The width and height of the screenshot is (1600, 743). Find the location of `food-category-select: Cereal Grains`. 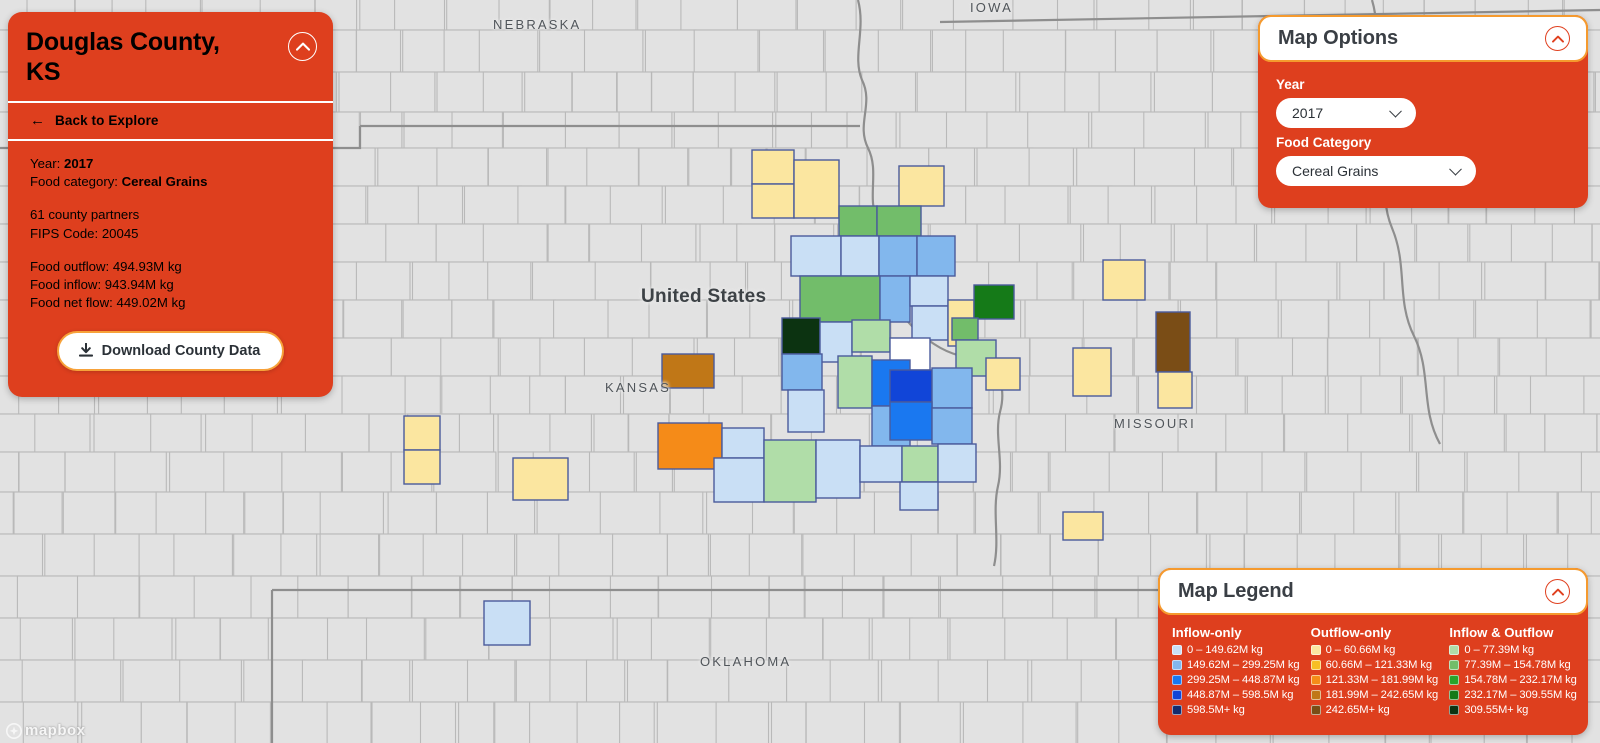

food-category-select: Cereal Grains is located at coordinates (1376, 171).